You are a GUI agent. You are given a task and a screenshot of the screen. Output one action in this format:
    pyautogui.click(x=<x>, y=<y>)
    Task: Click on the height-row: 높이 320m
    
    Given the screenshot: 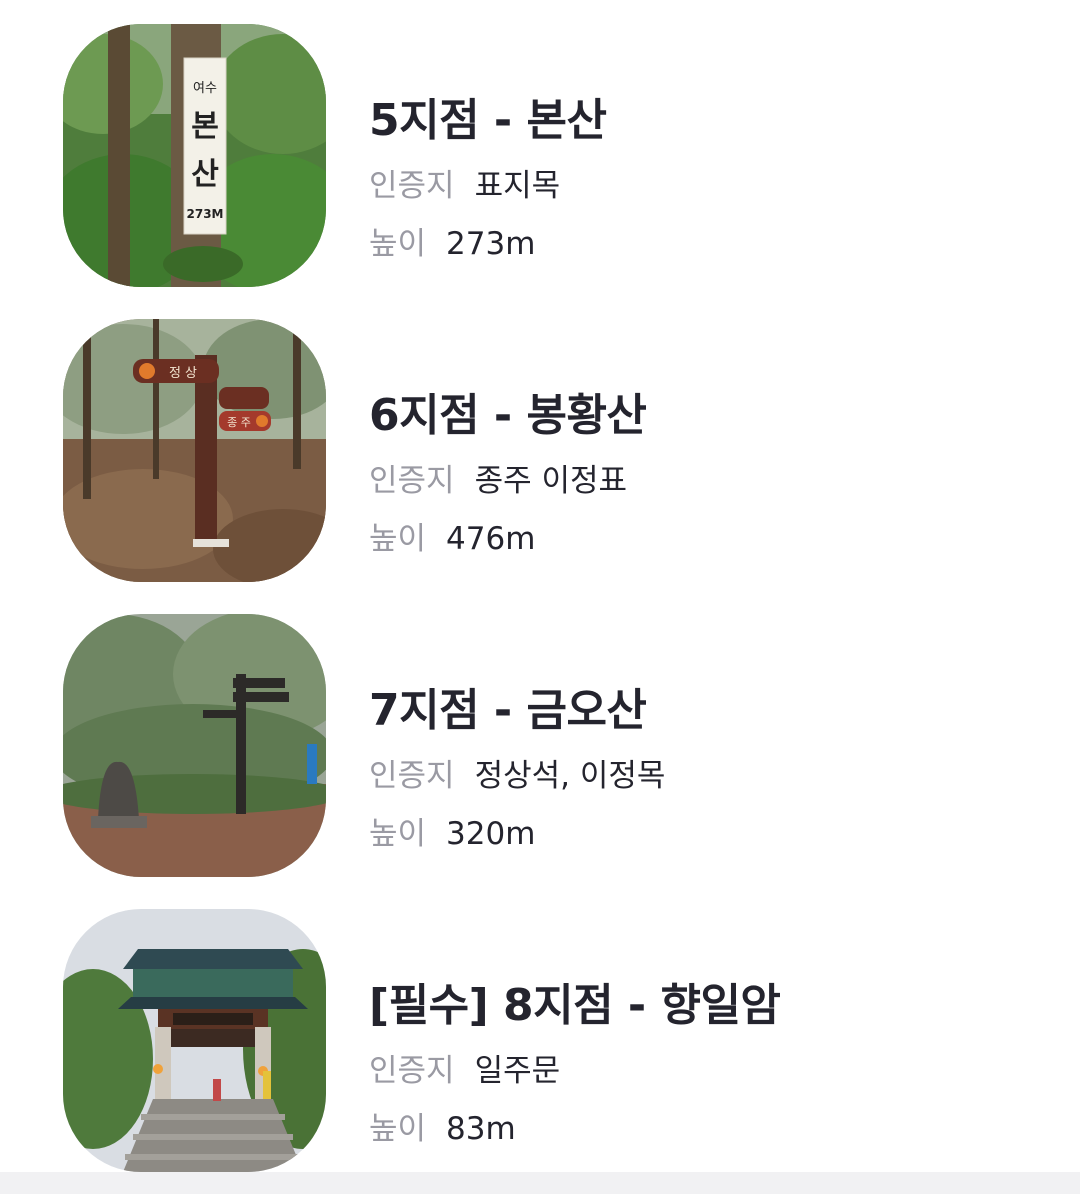 What is the action you would take?
    pyautogui.click(x=452, y=830)
    